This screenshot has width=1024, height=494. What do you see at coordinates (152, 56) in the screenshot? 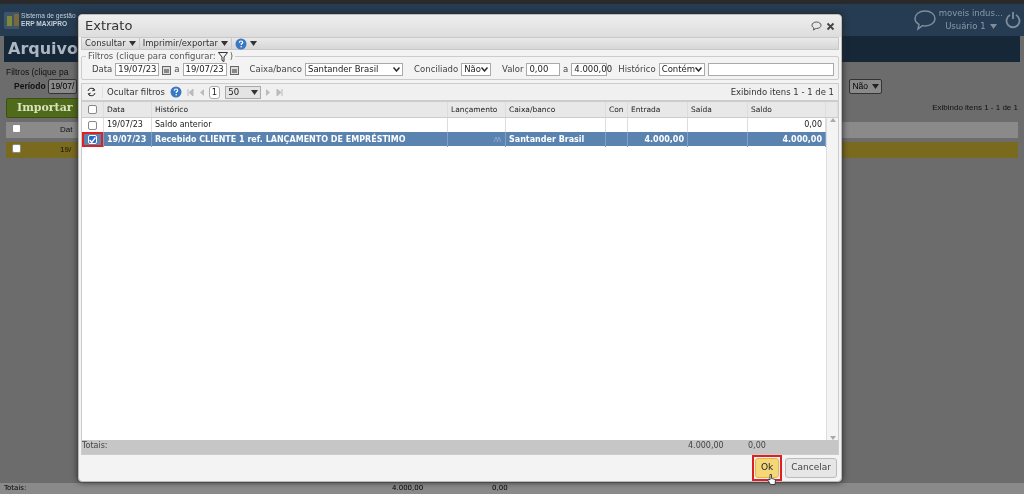
I see `filter-legend: Filtros (clique para configurar:` at bounding box center [152, 56].